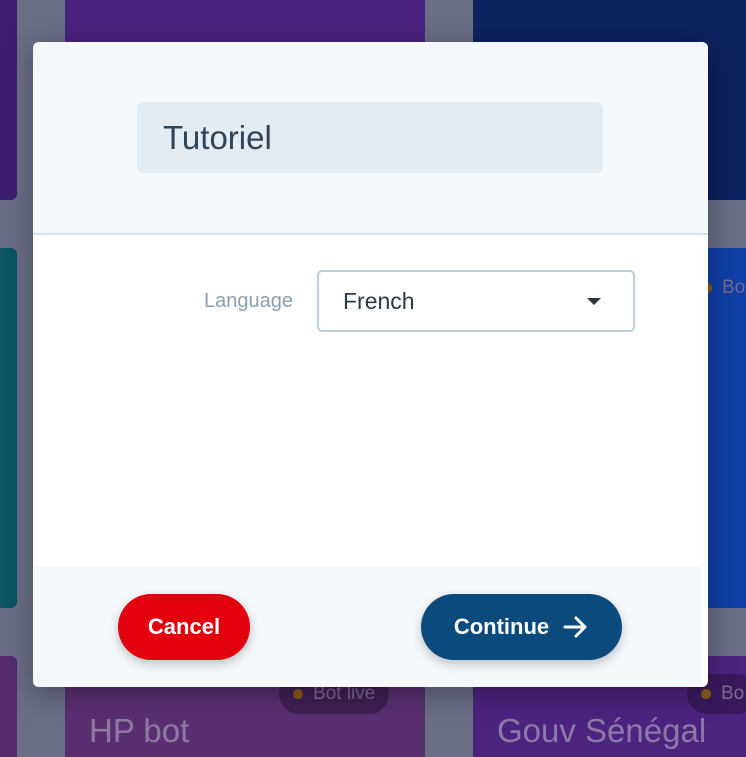 The width and height of the screenshot is (746, 757). What do you see at coordinates (594, 301) in the screenshot?
I see `caret-down-icon` at bounding box center [594, 301].